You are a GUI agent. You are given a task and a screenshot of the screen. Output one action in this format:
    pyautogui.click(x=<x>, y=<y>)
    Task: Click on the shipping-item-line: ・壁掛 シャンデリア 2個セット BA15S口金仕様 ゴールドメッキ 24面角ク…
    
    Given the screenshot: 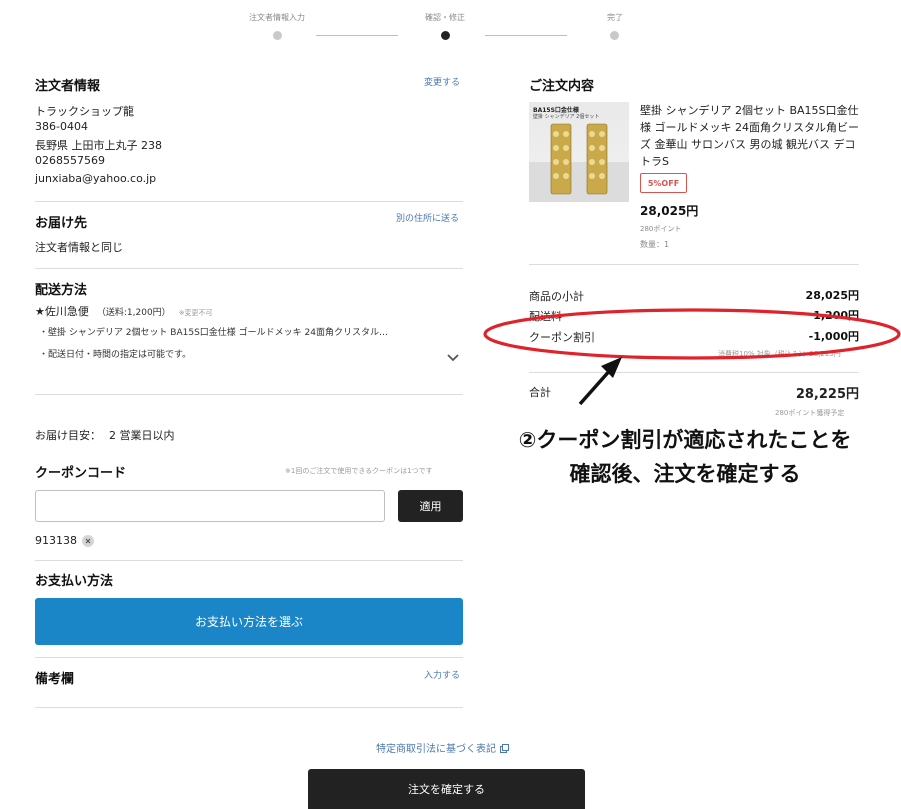 What is the action you would take?
    pyautogui.click(x=213, y=333)
    